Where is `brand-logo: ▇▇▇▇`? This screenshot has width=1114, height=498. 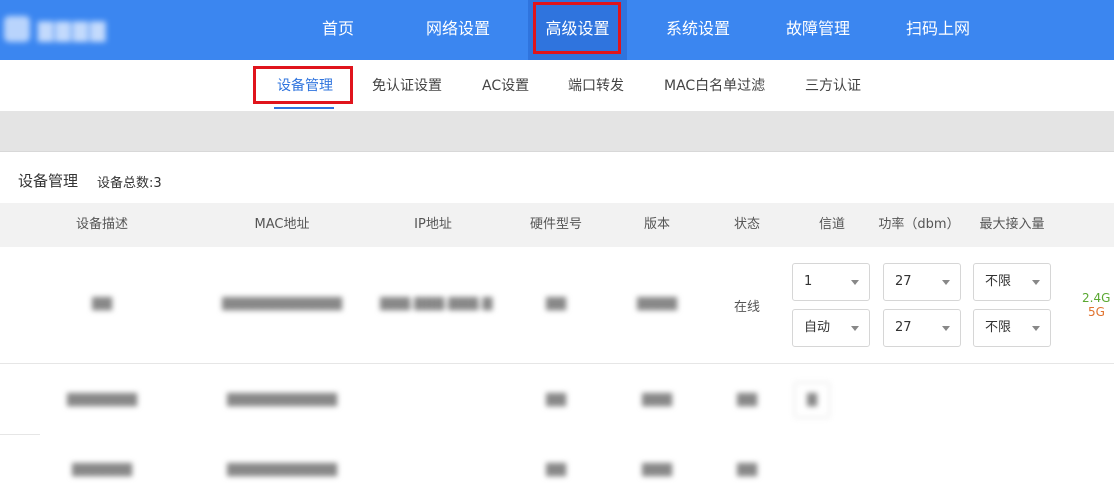
brand-logo: ▇▇▇▇ is located at coordinates (79, 29).